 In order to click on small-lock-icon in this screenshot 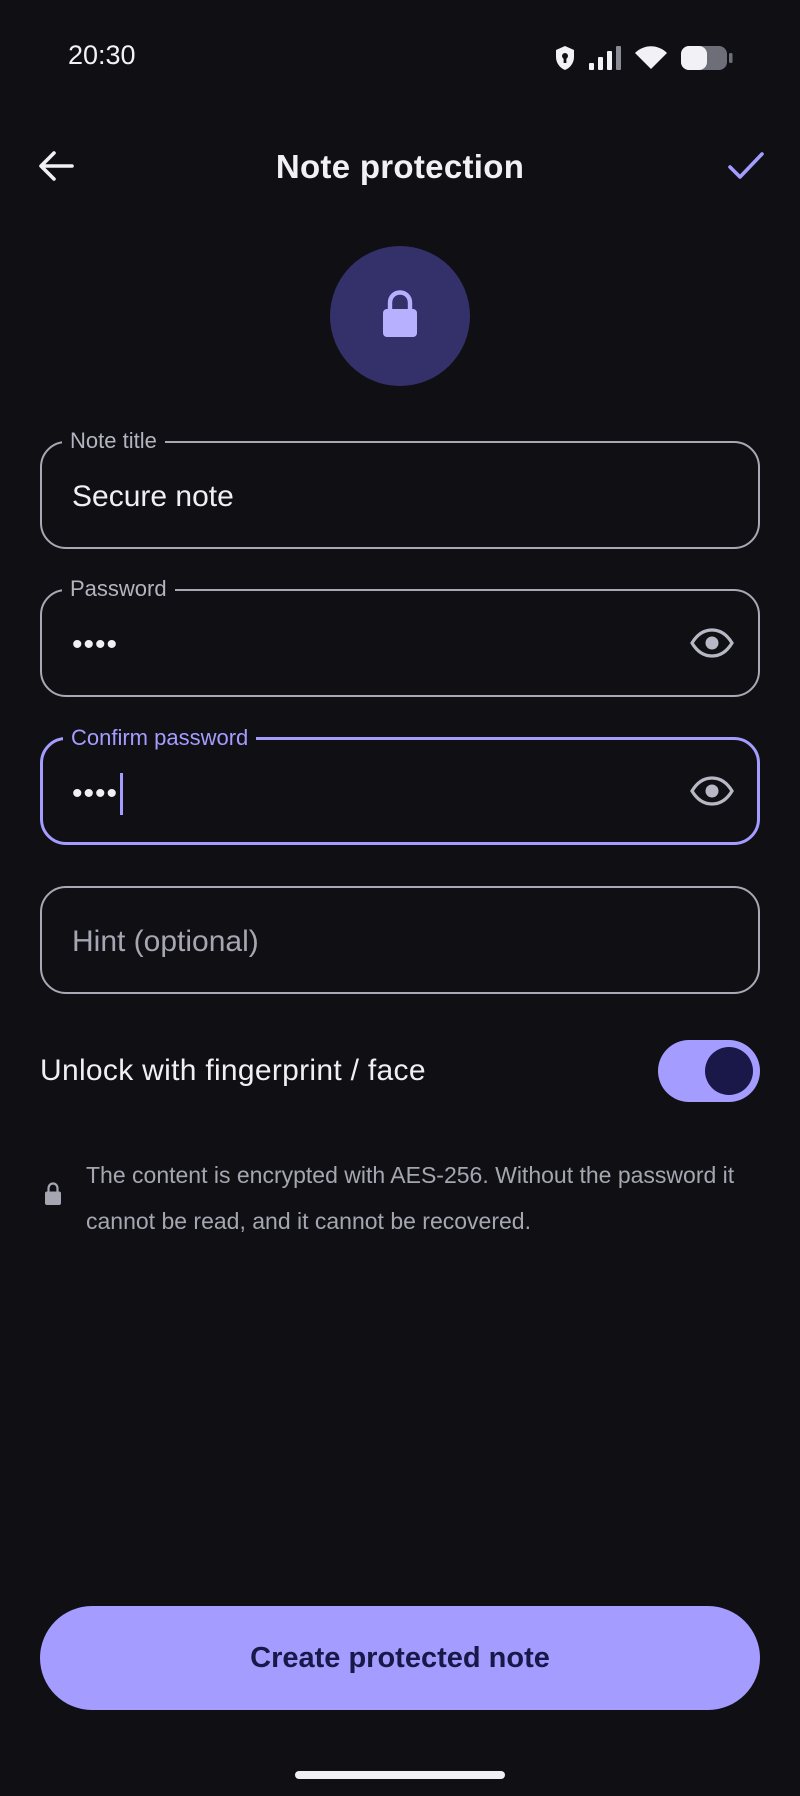, I will do `click(53, 1196)`.